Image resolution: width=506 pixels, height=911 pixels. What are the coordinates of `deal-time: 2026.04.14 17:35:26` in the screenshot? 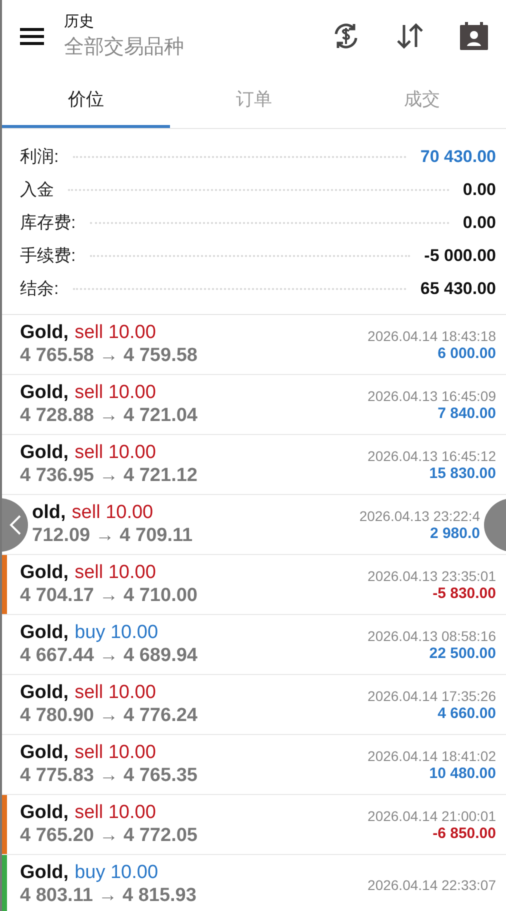 It's located at (432, 696).